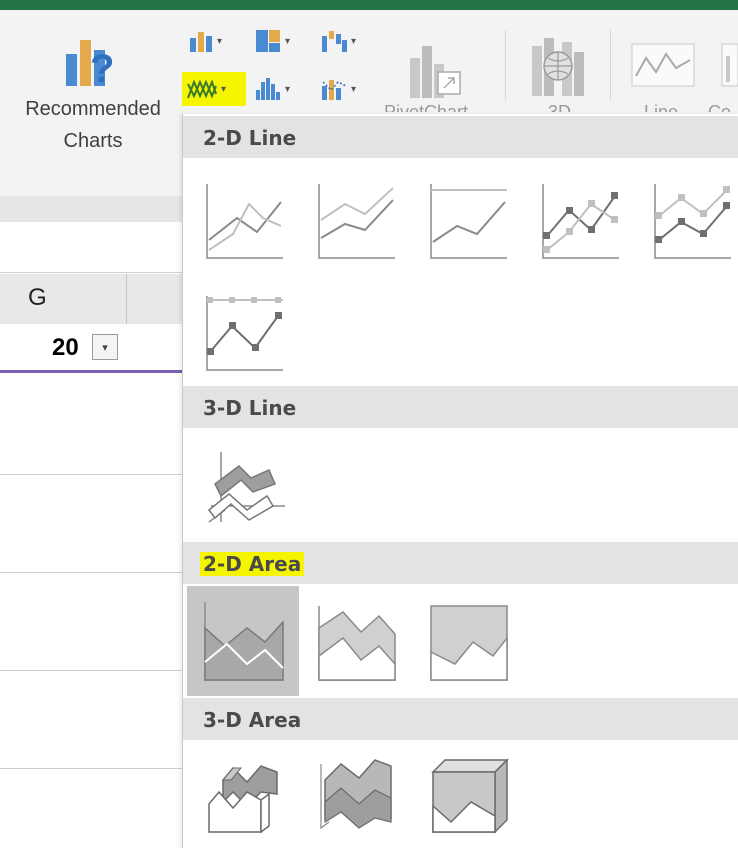  I want to click on line-area-chart-button: ▾, so click(206, 89).